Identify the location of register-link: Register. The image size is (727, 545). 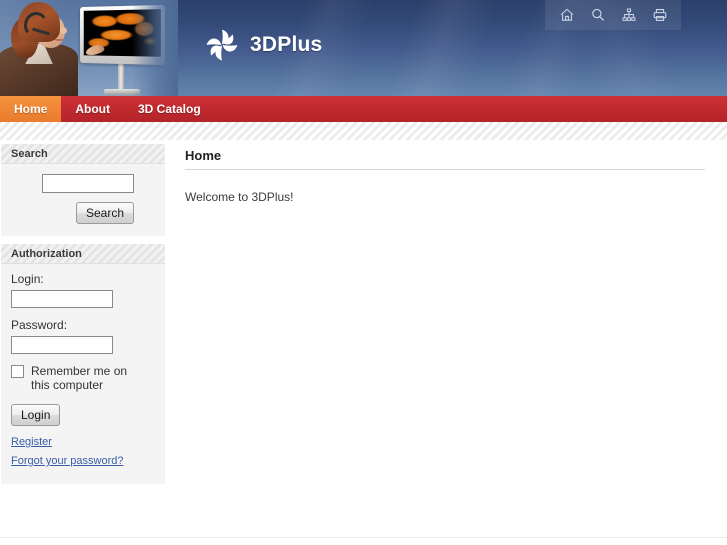
(83, 442).